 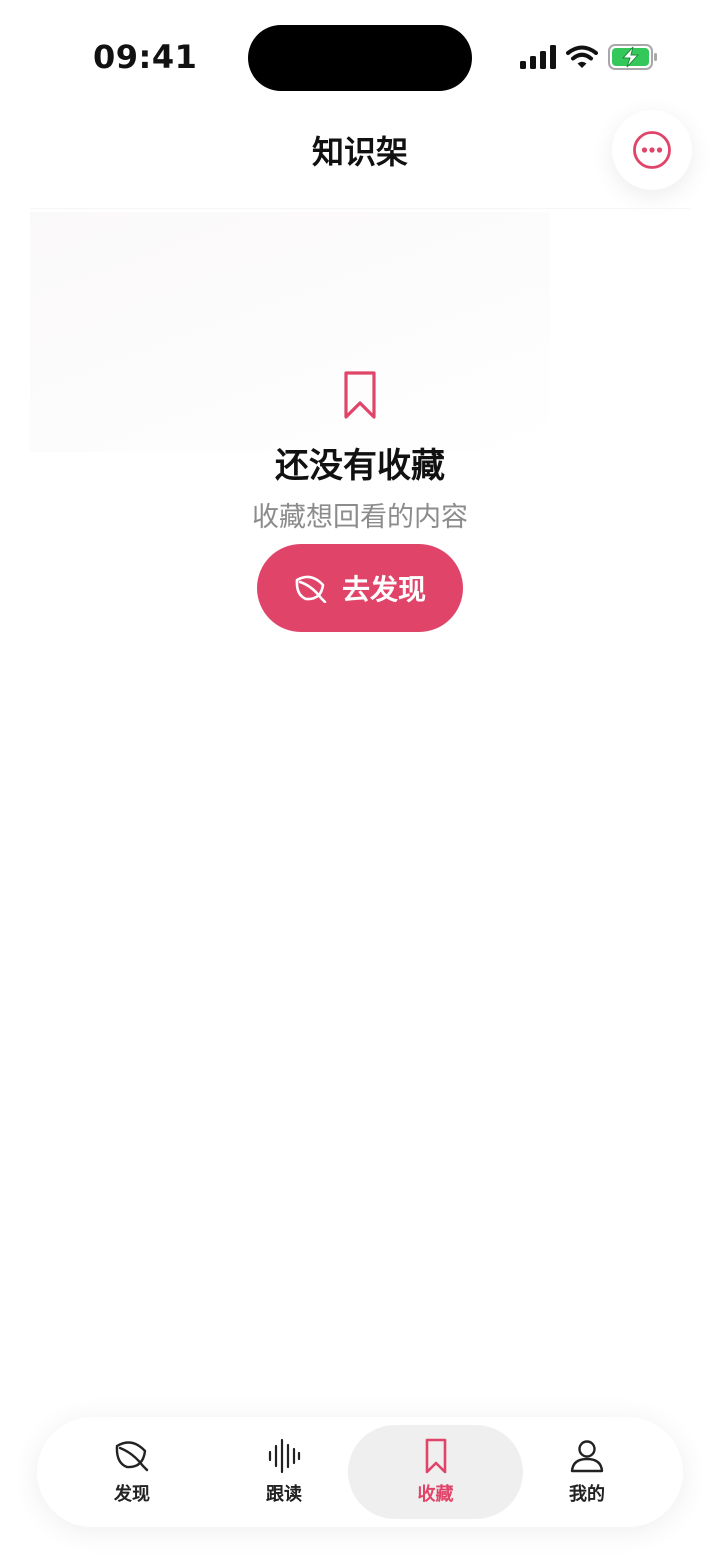 I want to click on tab-label: 发现, so click(x=132, y=1494).